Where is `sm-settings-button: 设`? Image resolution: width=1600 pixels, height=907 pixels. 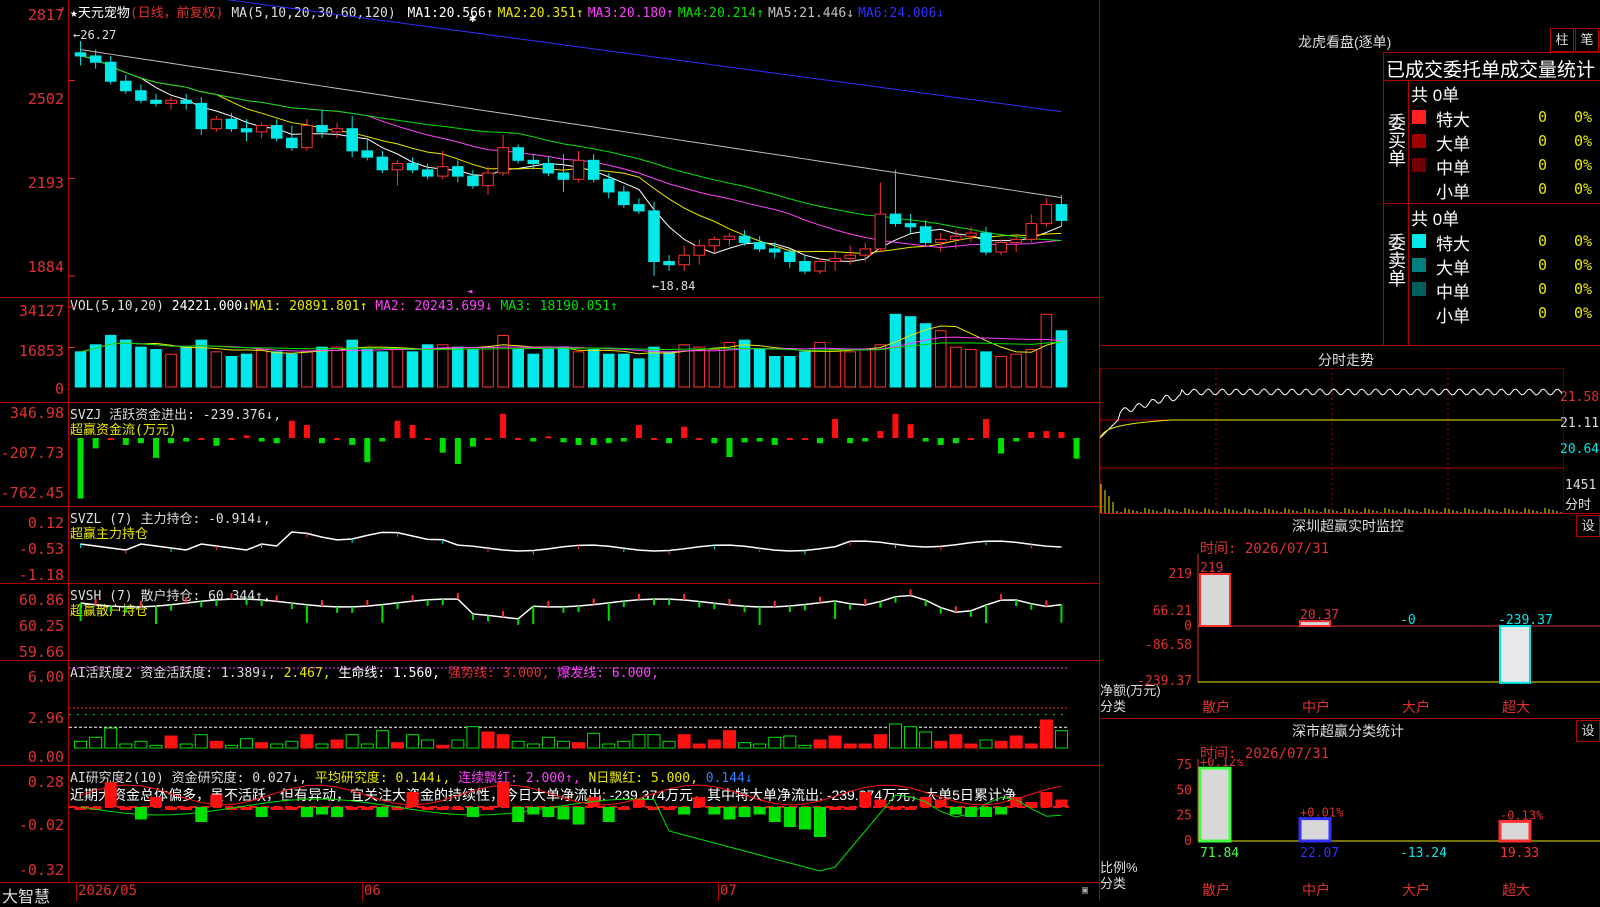 sm-settings-button: 设 is located at coordinates (1588, 731).